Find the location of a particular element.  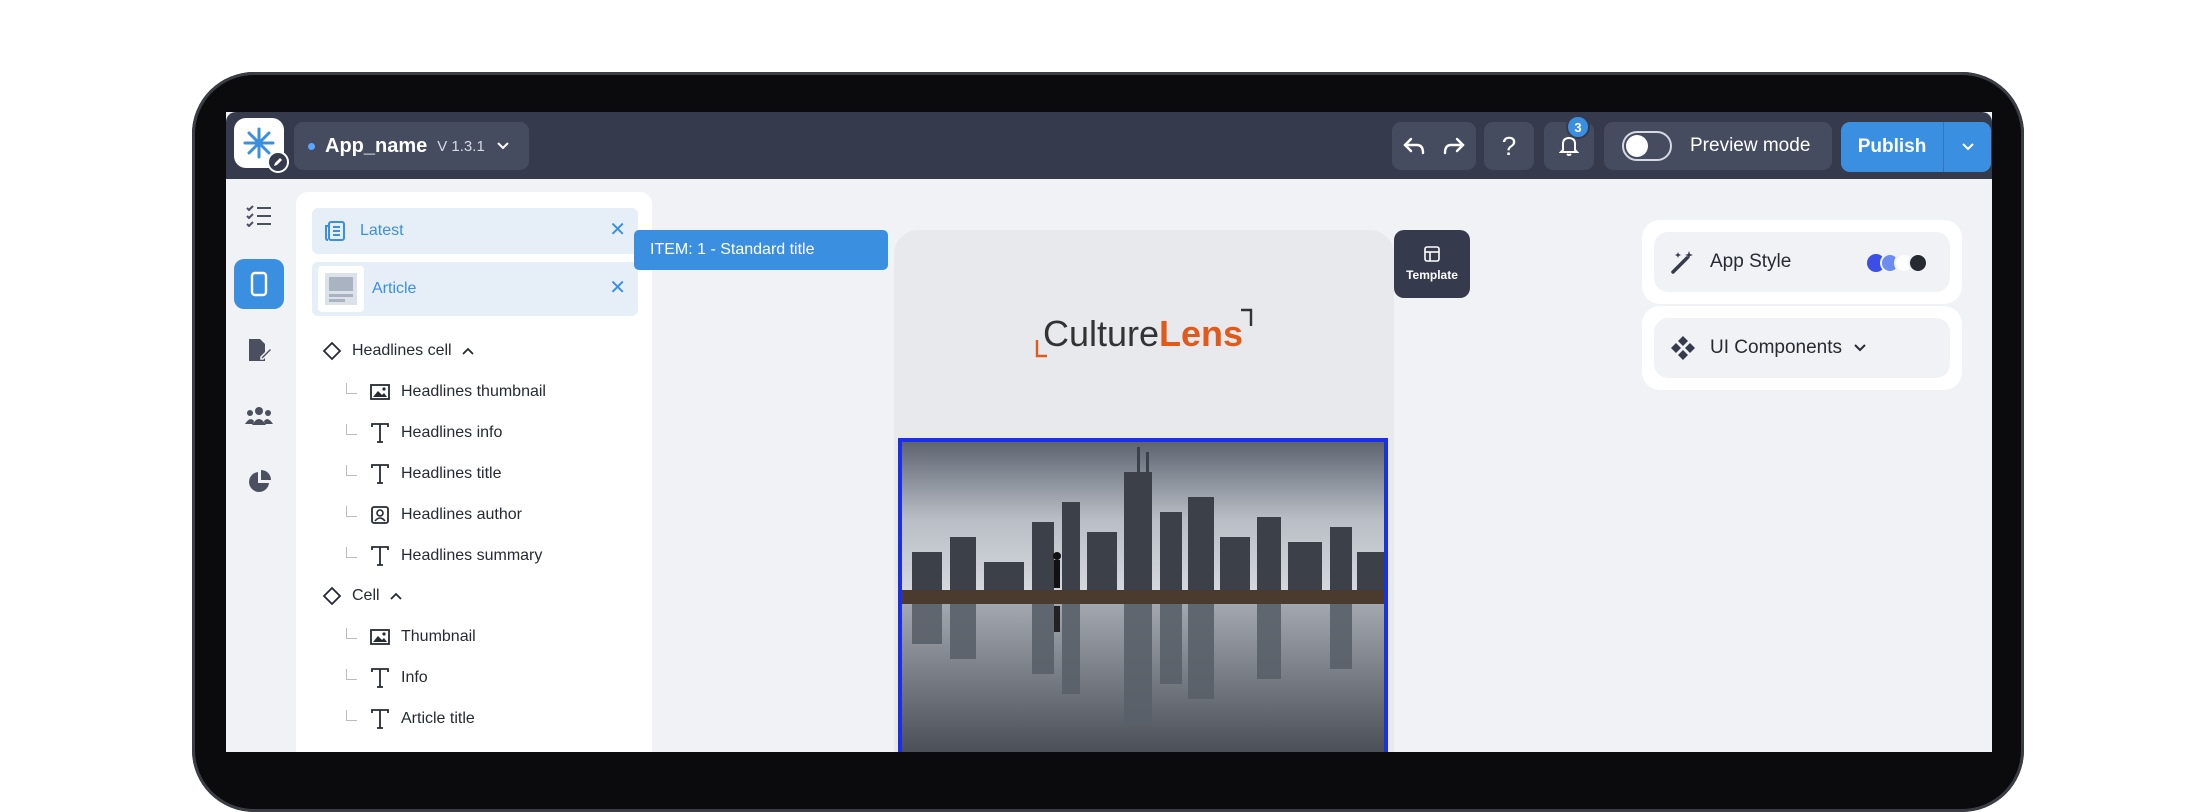

rail-item-users is located at coordinates (259, 416).